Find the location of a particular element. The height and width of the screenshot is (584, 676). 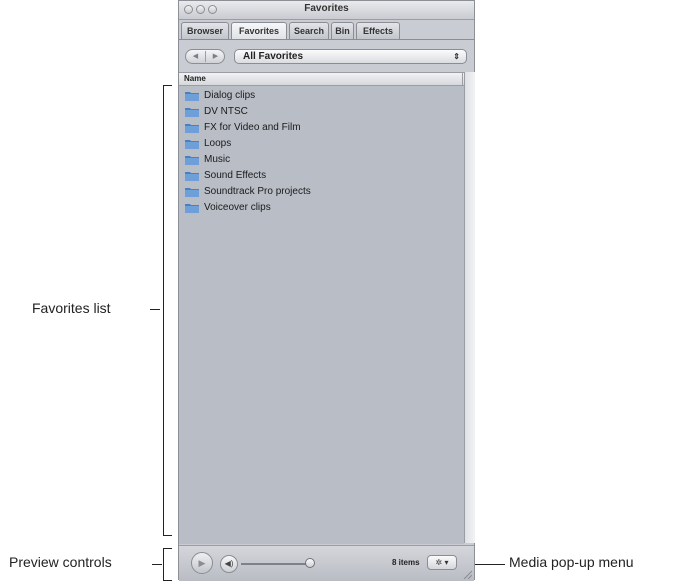

window-title: Favorites is located at coordinates (326, 8).